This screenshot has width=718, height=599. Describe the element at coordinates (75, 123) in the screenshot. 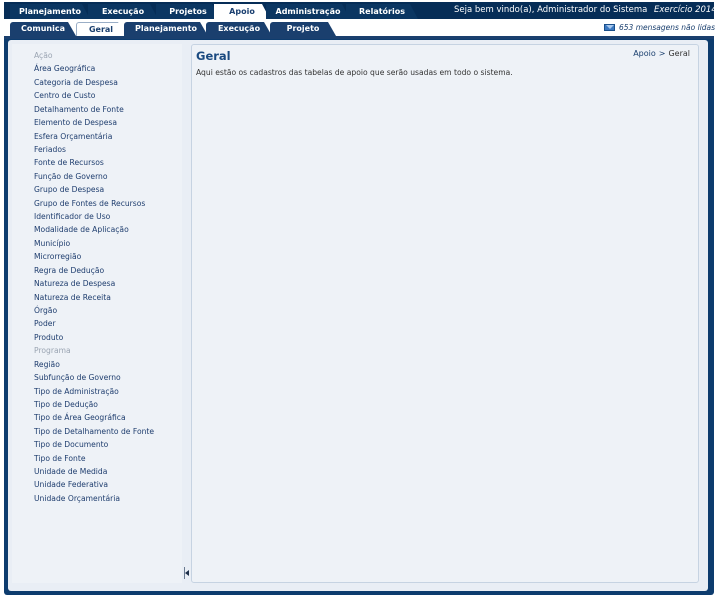

I see `sidebar-item: Elemento de Despesa` at that location.